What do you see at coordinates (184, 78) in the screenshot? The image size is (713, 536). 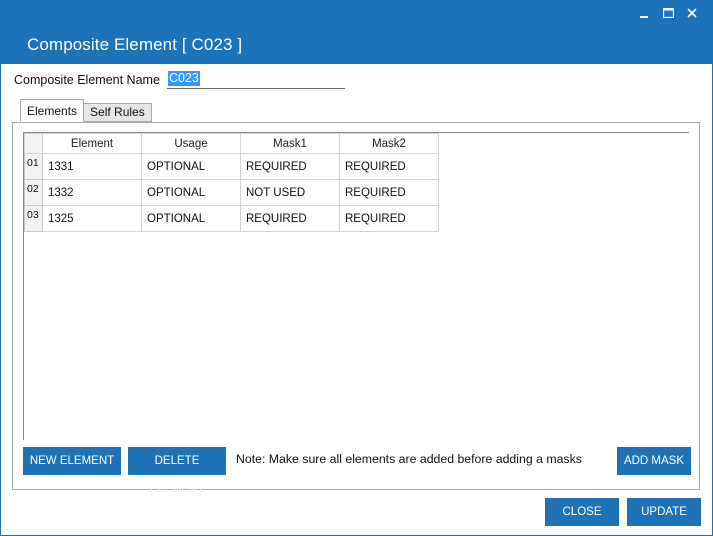 I see `composite-name-value: C023` at bounding box center [184, 78].